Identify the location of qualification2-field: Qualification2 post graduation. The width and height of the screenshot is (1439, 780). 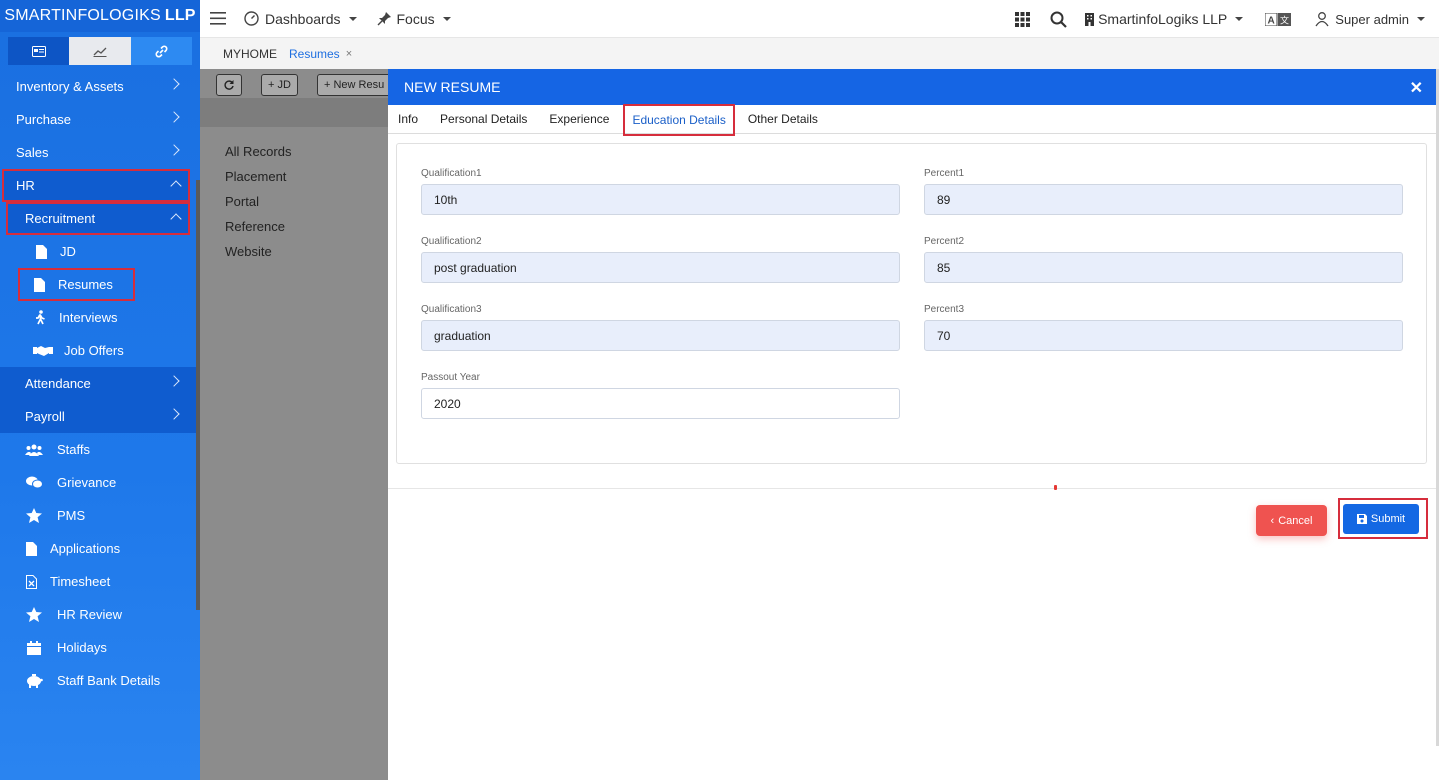
(660, 259).